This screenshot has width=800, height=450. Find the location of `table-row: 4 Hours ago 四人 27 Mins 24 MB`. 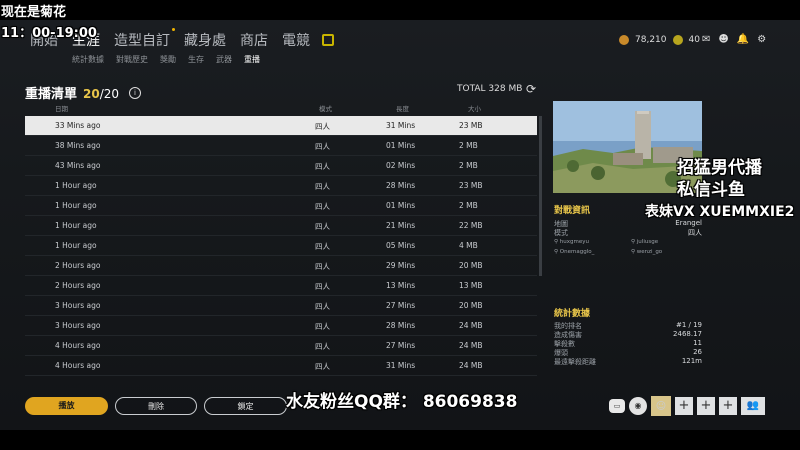

table-row: 4 Hours ago 四人 27 Mins 24 MB is located at coordinates (281, 346).